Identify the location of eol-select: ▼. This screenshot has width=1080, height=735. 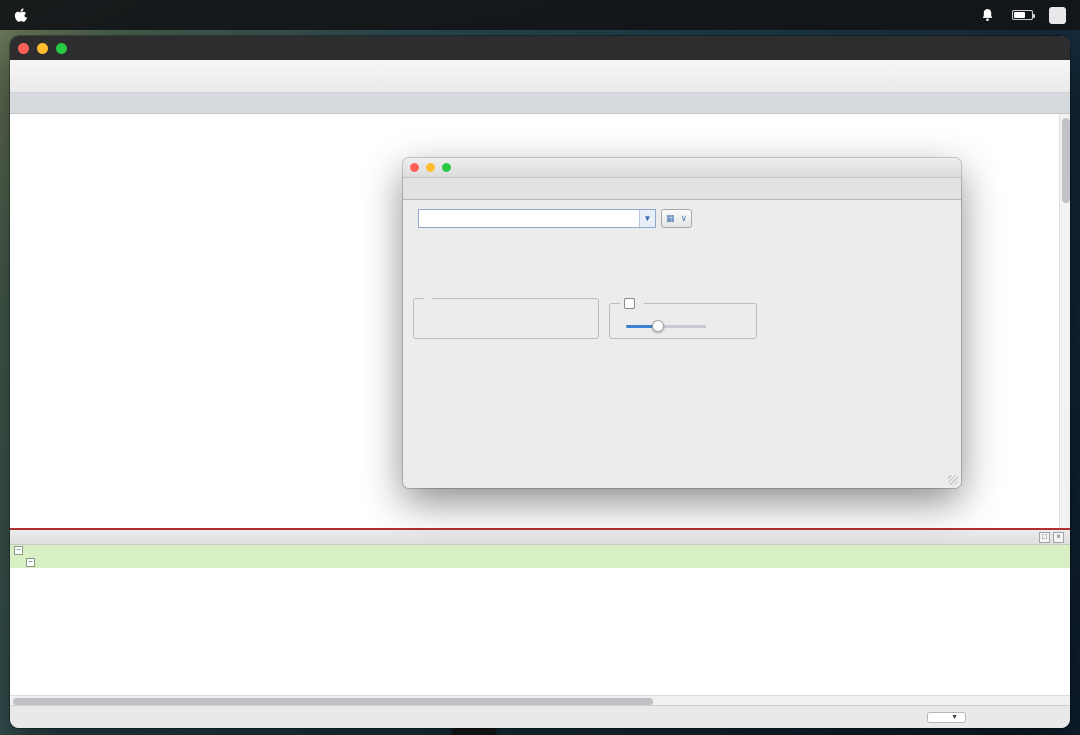
(946, 717).